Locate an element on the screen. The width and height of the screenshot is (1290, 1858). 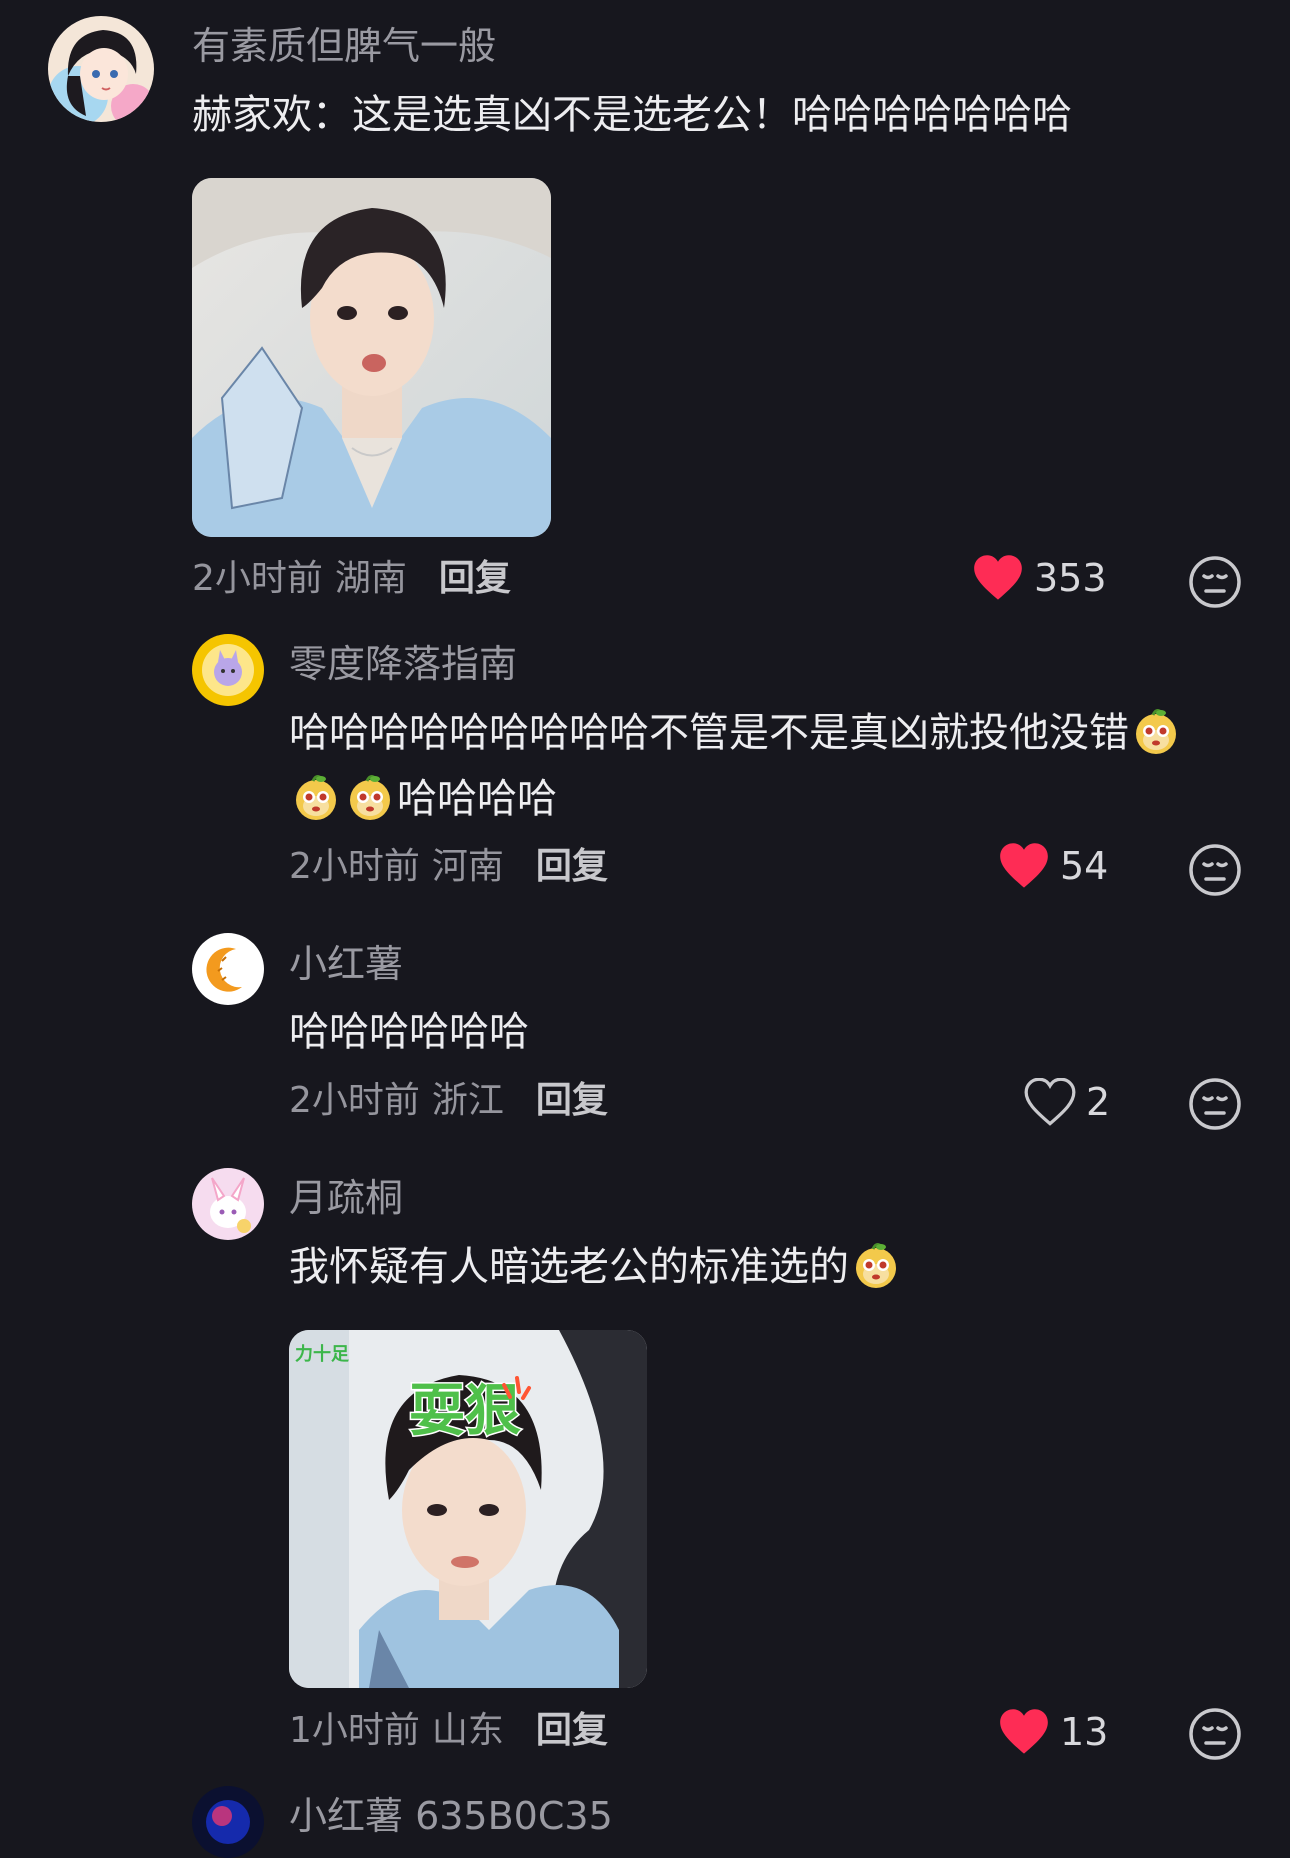
comment-text-line1: 哈哈哈哈哈哈哈哈哈不管是不是真凶就投他没错 is located at coordinates (709, 733).